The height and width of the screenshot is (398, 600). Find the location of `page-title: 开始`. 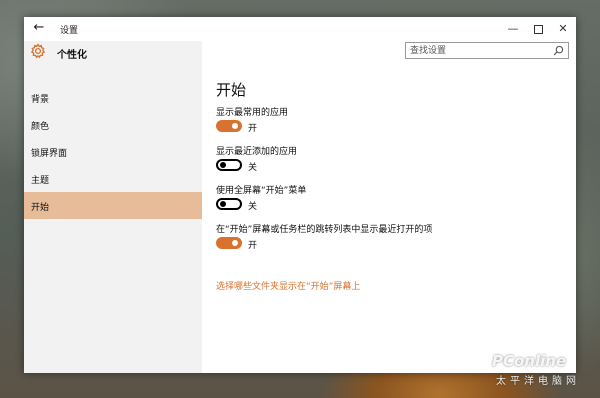

page-title: 开始 is located at coordinates (231, 90).